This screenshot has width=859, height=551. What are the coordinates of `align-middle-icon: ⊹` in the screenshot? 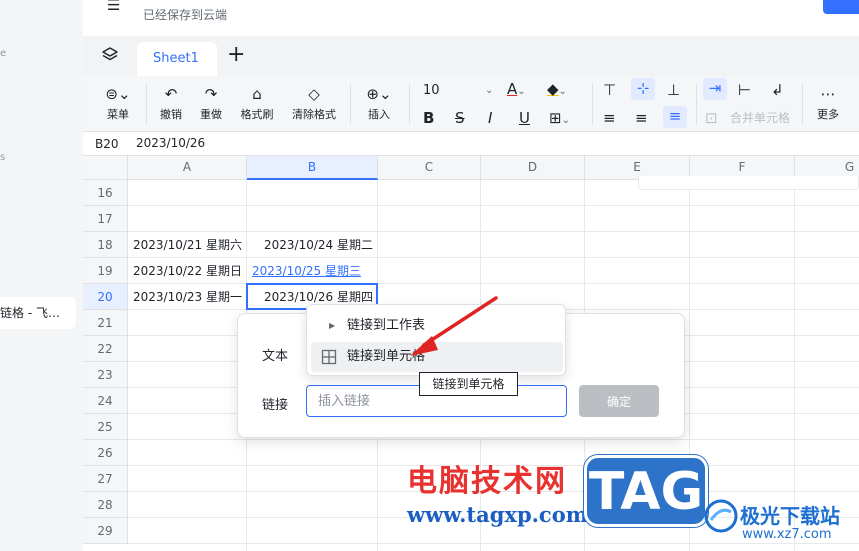 It's located at (643, 89).